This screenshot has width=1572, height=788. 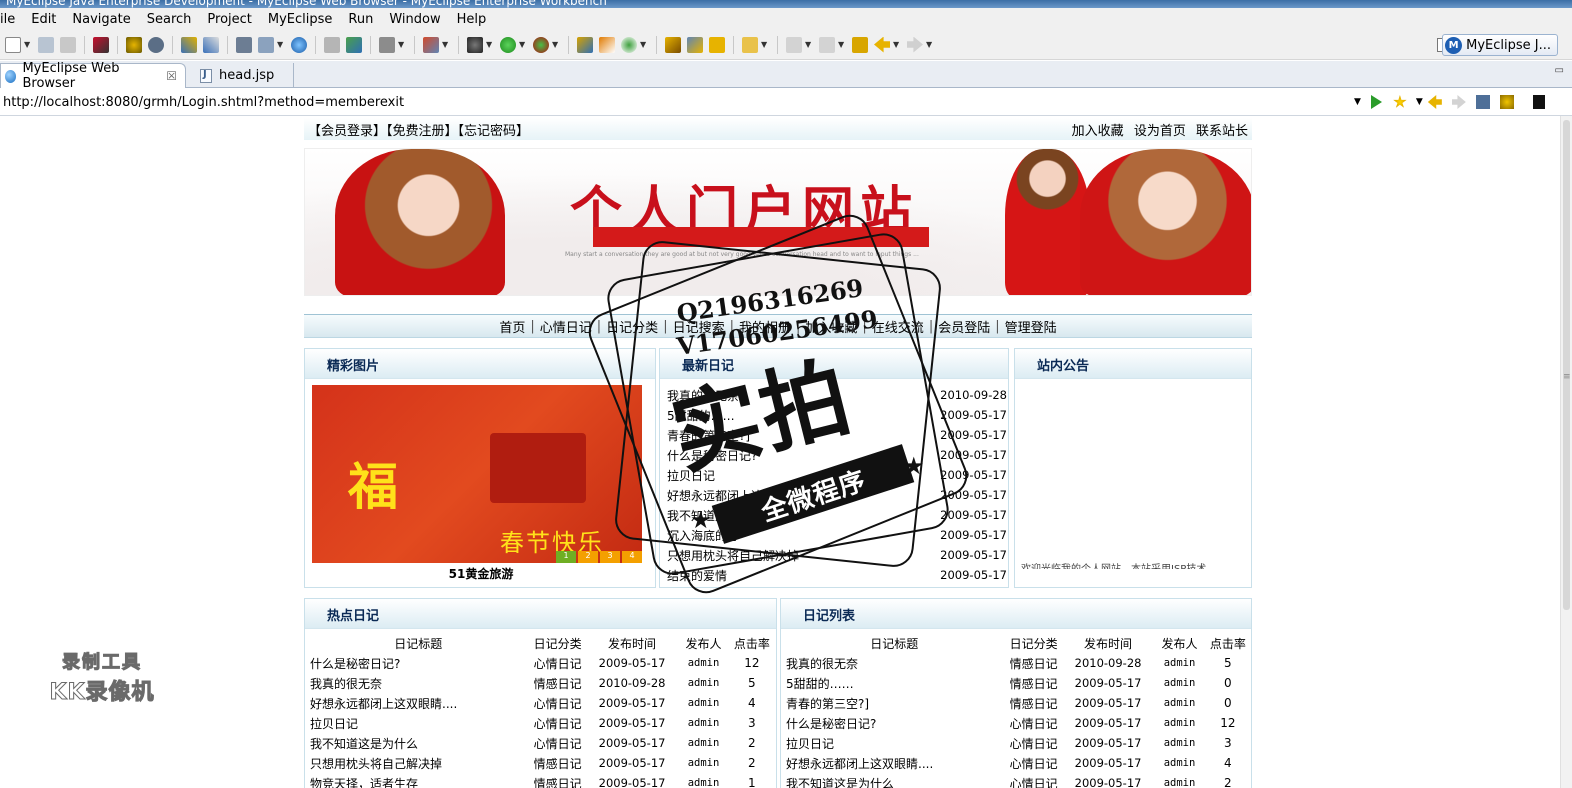 What do you see at coordinates (1222, 131) in the screenshot?
I see `contact-admin-link: 联系站长` at bounding box center [1222, 131].